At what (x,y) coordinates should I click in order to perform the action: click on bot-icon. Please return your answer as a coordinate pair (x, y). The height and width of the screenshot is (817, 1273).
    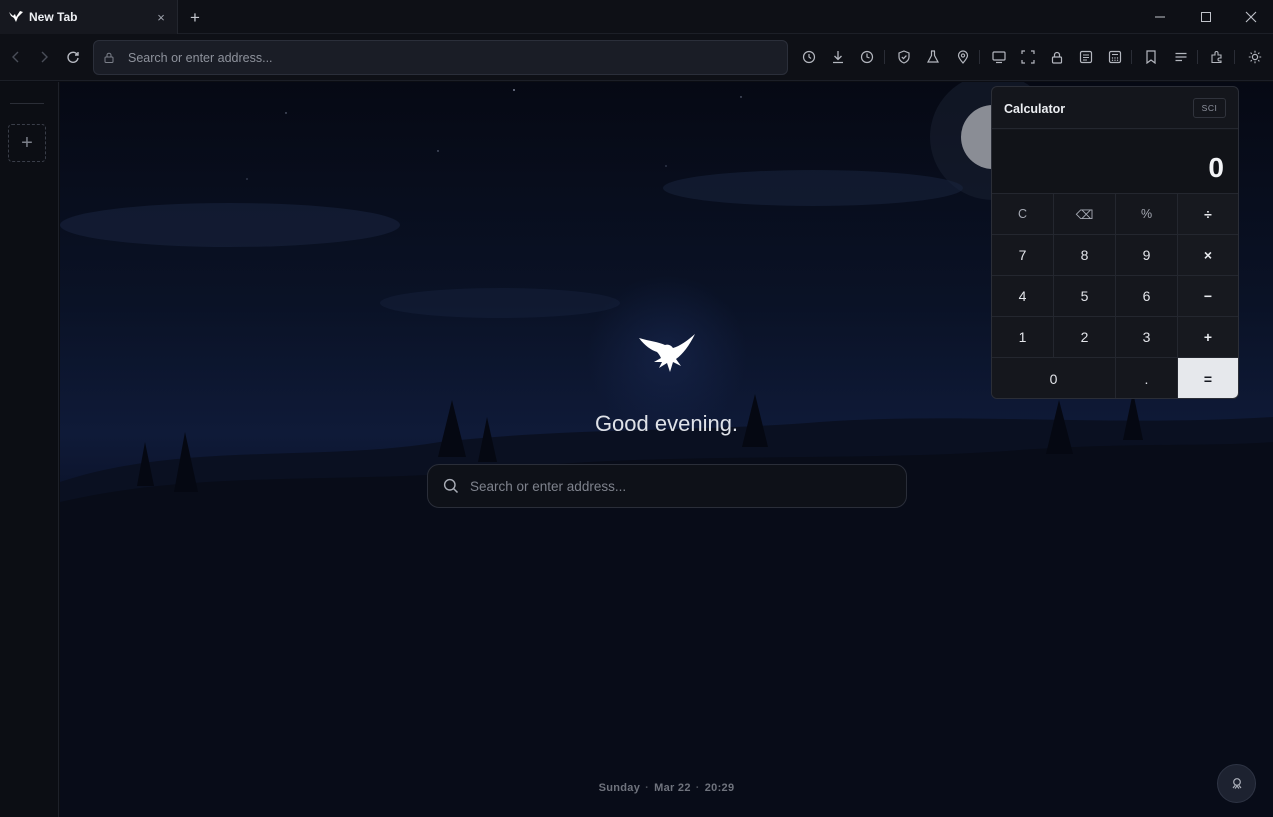
    Looking at the image, I should click on (1236, 783).